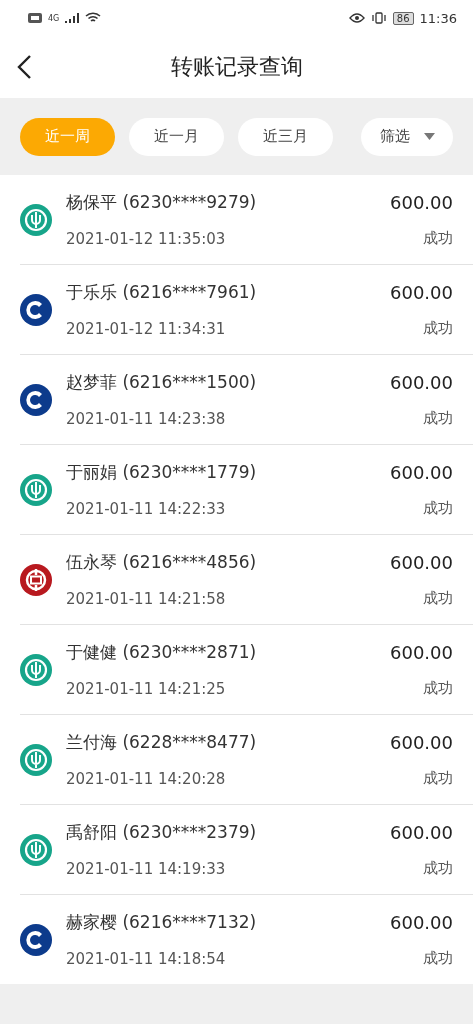  I want to click on clock: 11:36, so click(438, 18).